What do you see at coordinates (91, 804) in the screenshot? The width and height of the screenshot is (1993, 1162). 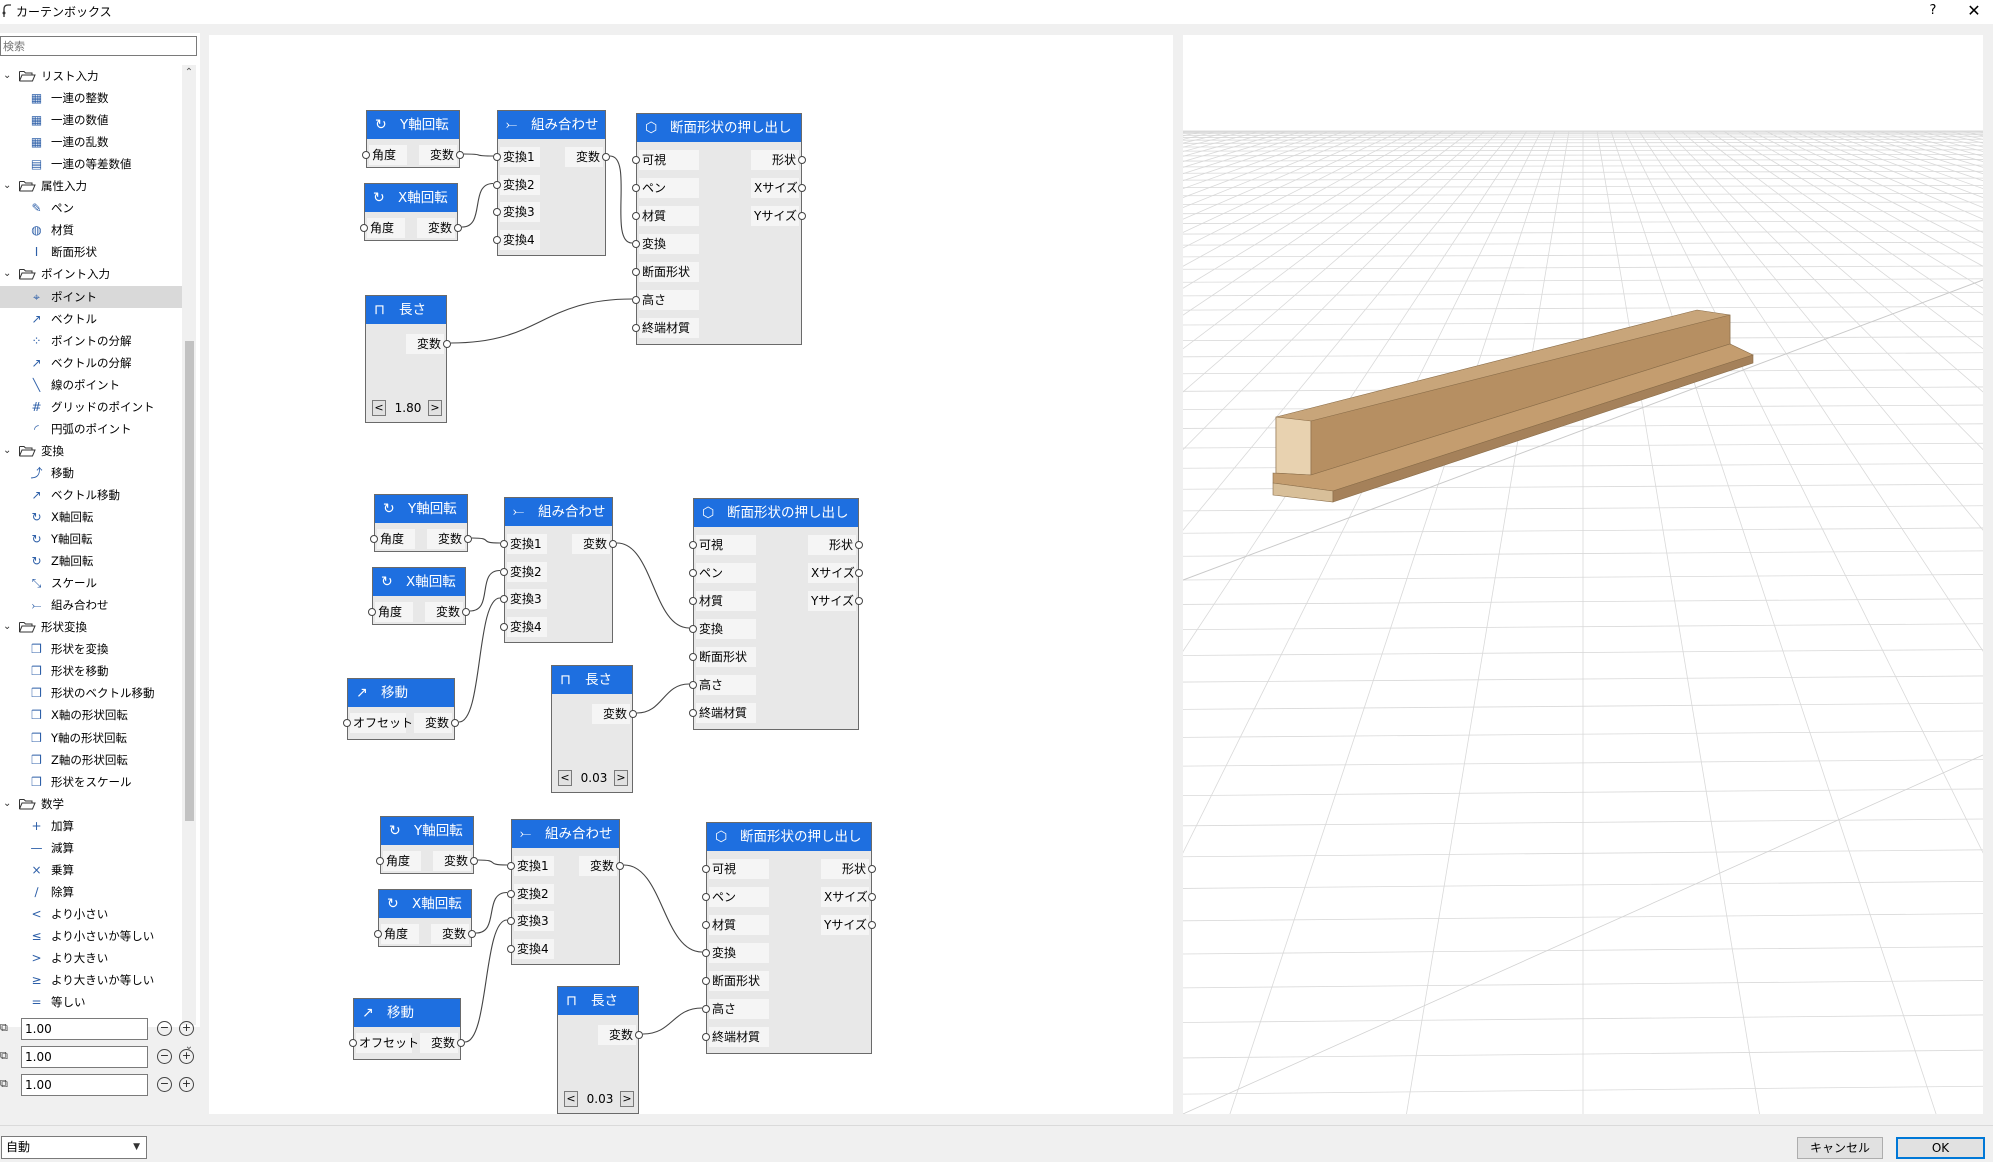 I see `tree-category: ⌄ 数学` at bounding box center [91, 804].